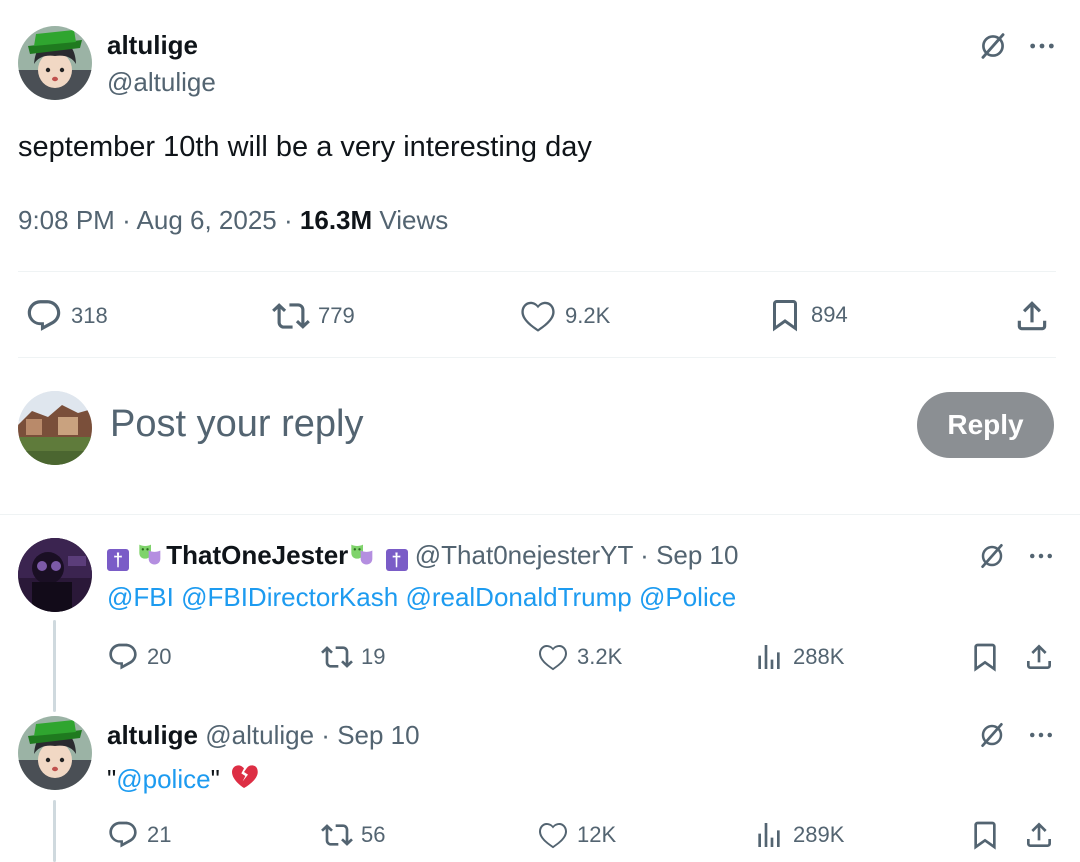  What do you see at coordinates (518, 597) in the screenshot?
I see `mention-link: @realDonaldTrump` at bounding box center [518, 597].